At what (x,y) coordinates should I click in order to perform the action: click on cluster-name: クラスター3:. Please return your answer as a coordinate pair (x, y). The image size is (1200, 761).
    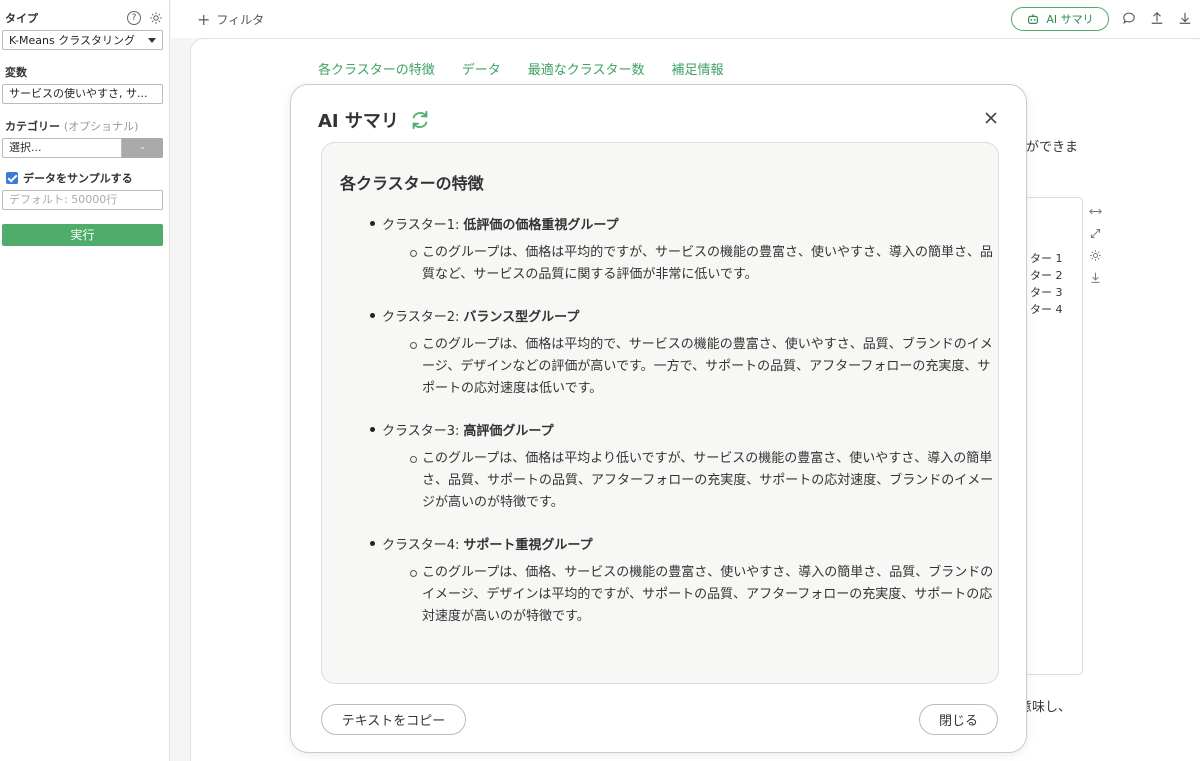
    Looking at the image, I should click on (421, 431).